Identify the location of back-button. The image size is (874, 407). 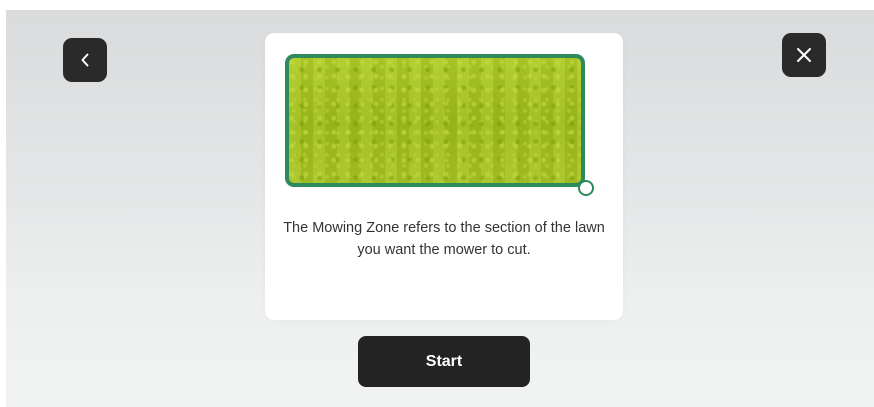
(85, 60).